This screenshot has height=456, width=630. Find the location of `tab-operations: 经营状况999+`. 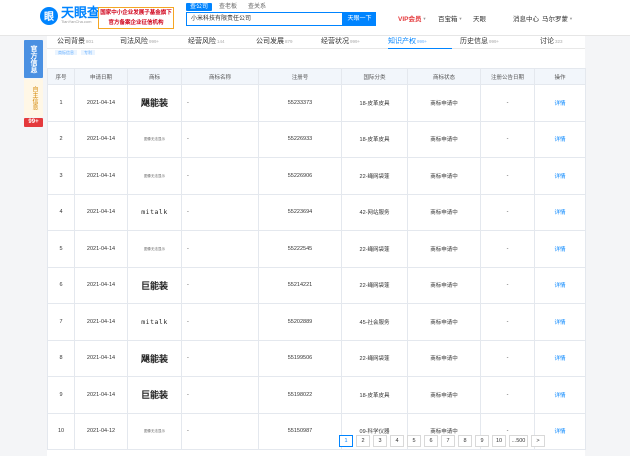

tab-operations: 经营状况999+ is located at coordinates (354, 42).